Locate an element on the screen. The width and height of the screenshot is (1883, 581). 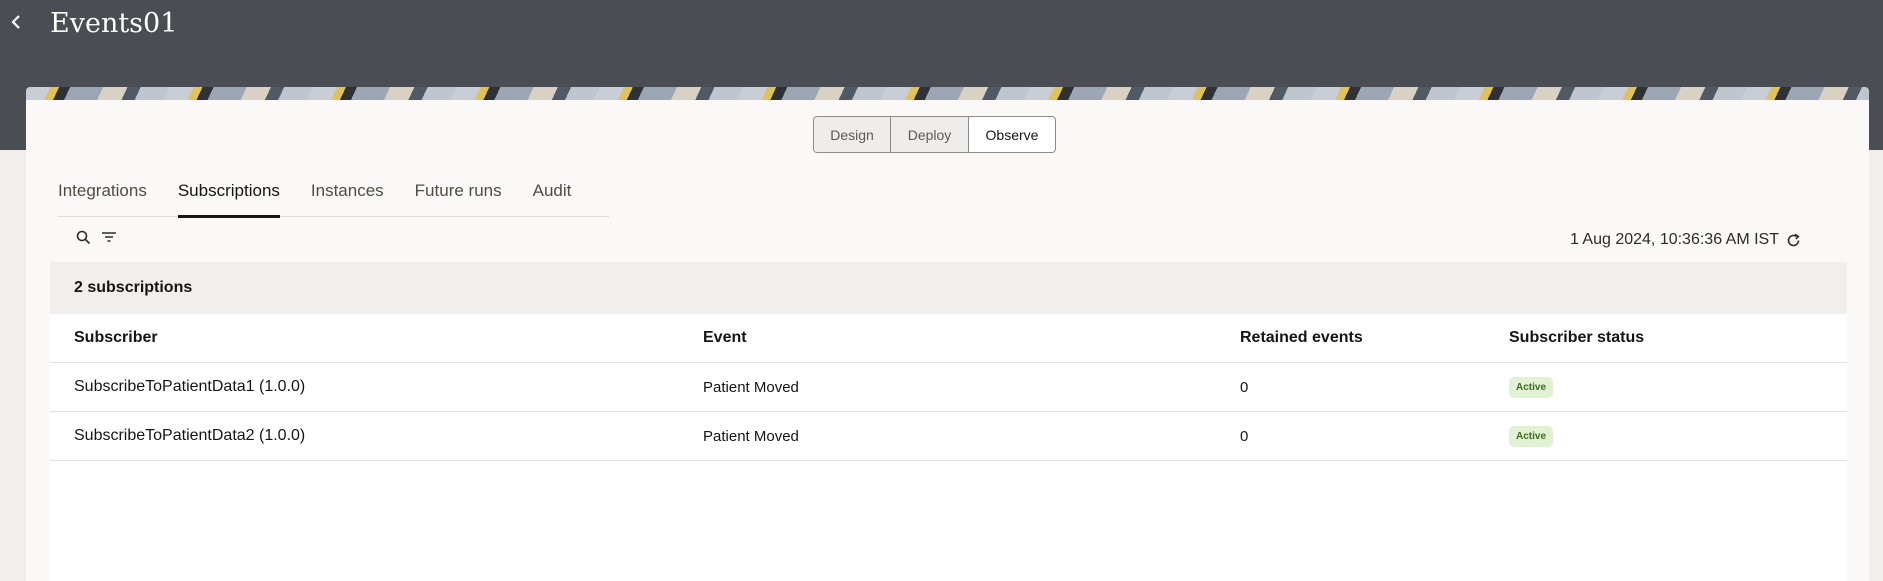
filter-icon is located at coordinates (109, 237).